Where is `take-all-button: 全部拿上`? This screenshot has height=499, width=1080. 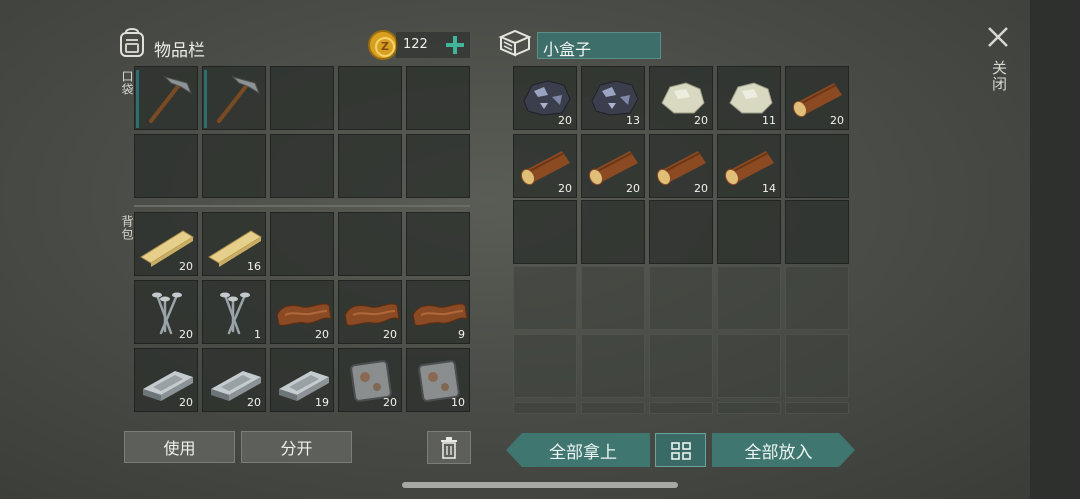 take-all-button: 全部拿上 is located at coordinates (578, 450).